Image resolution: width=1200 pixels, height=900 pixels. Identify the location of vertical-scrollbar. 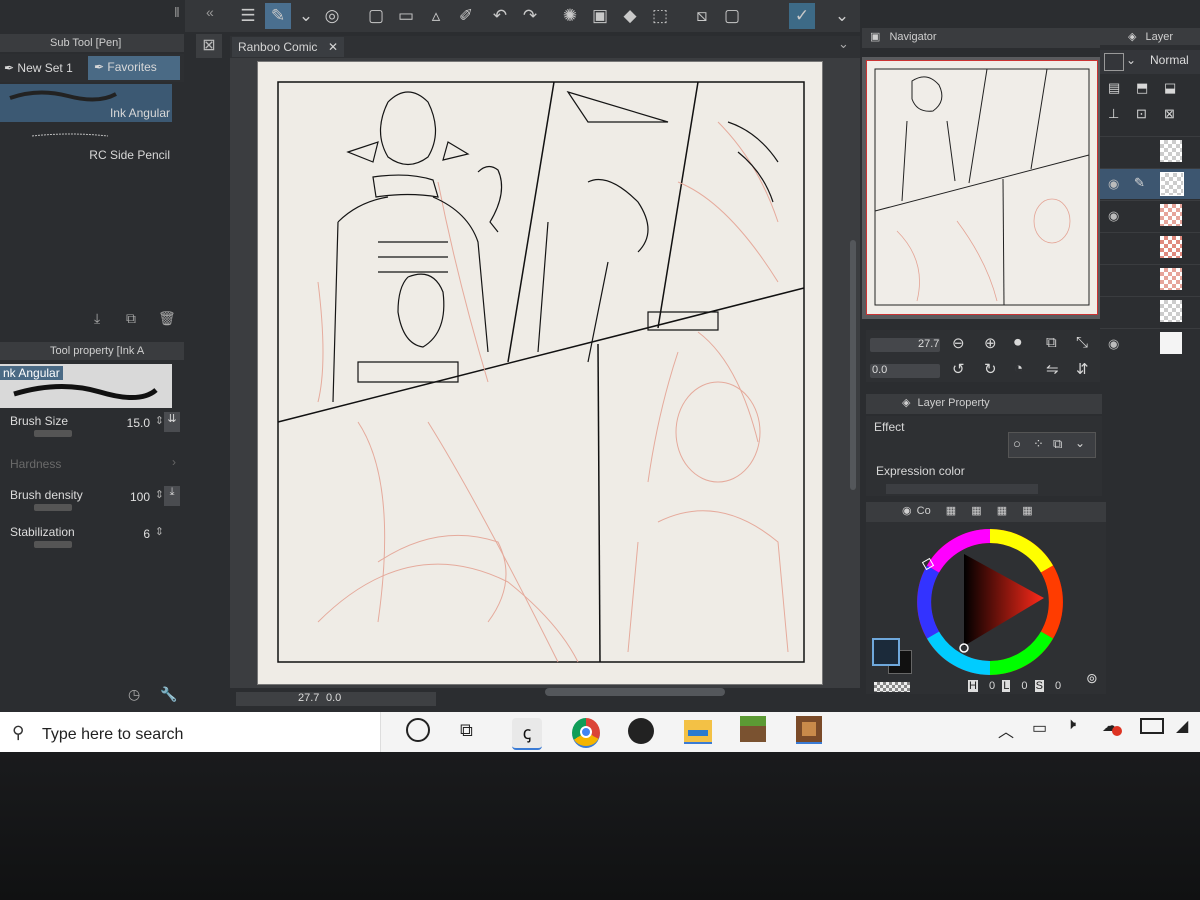
(853, 365).